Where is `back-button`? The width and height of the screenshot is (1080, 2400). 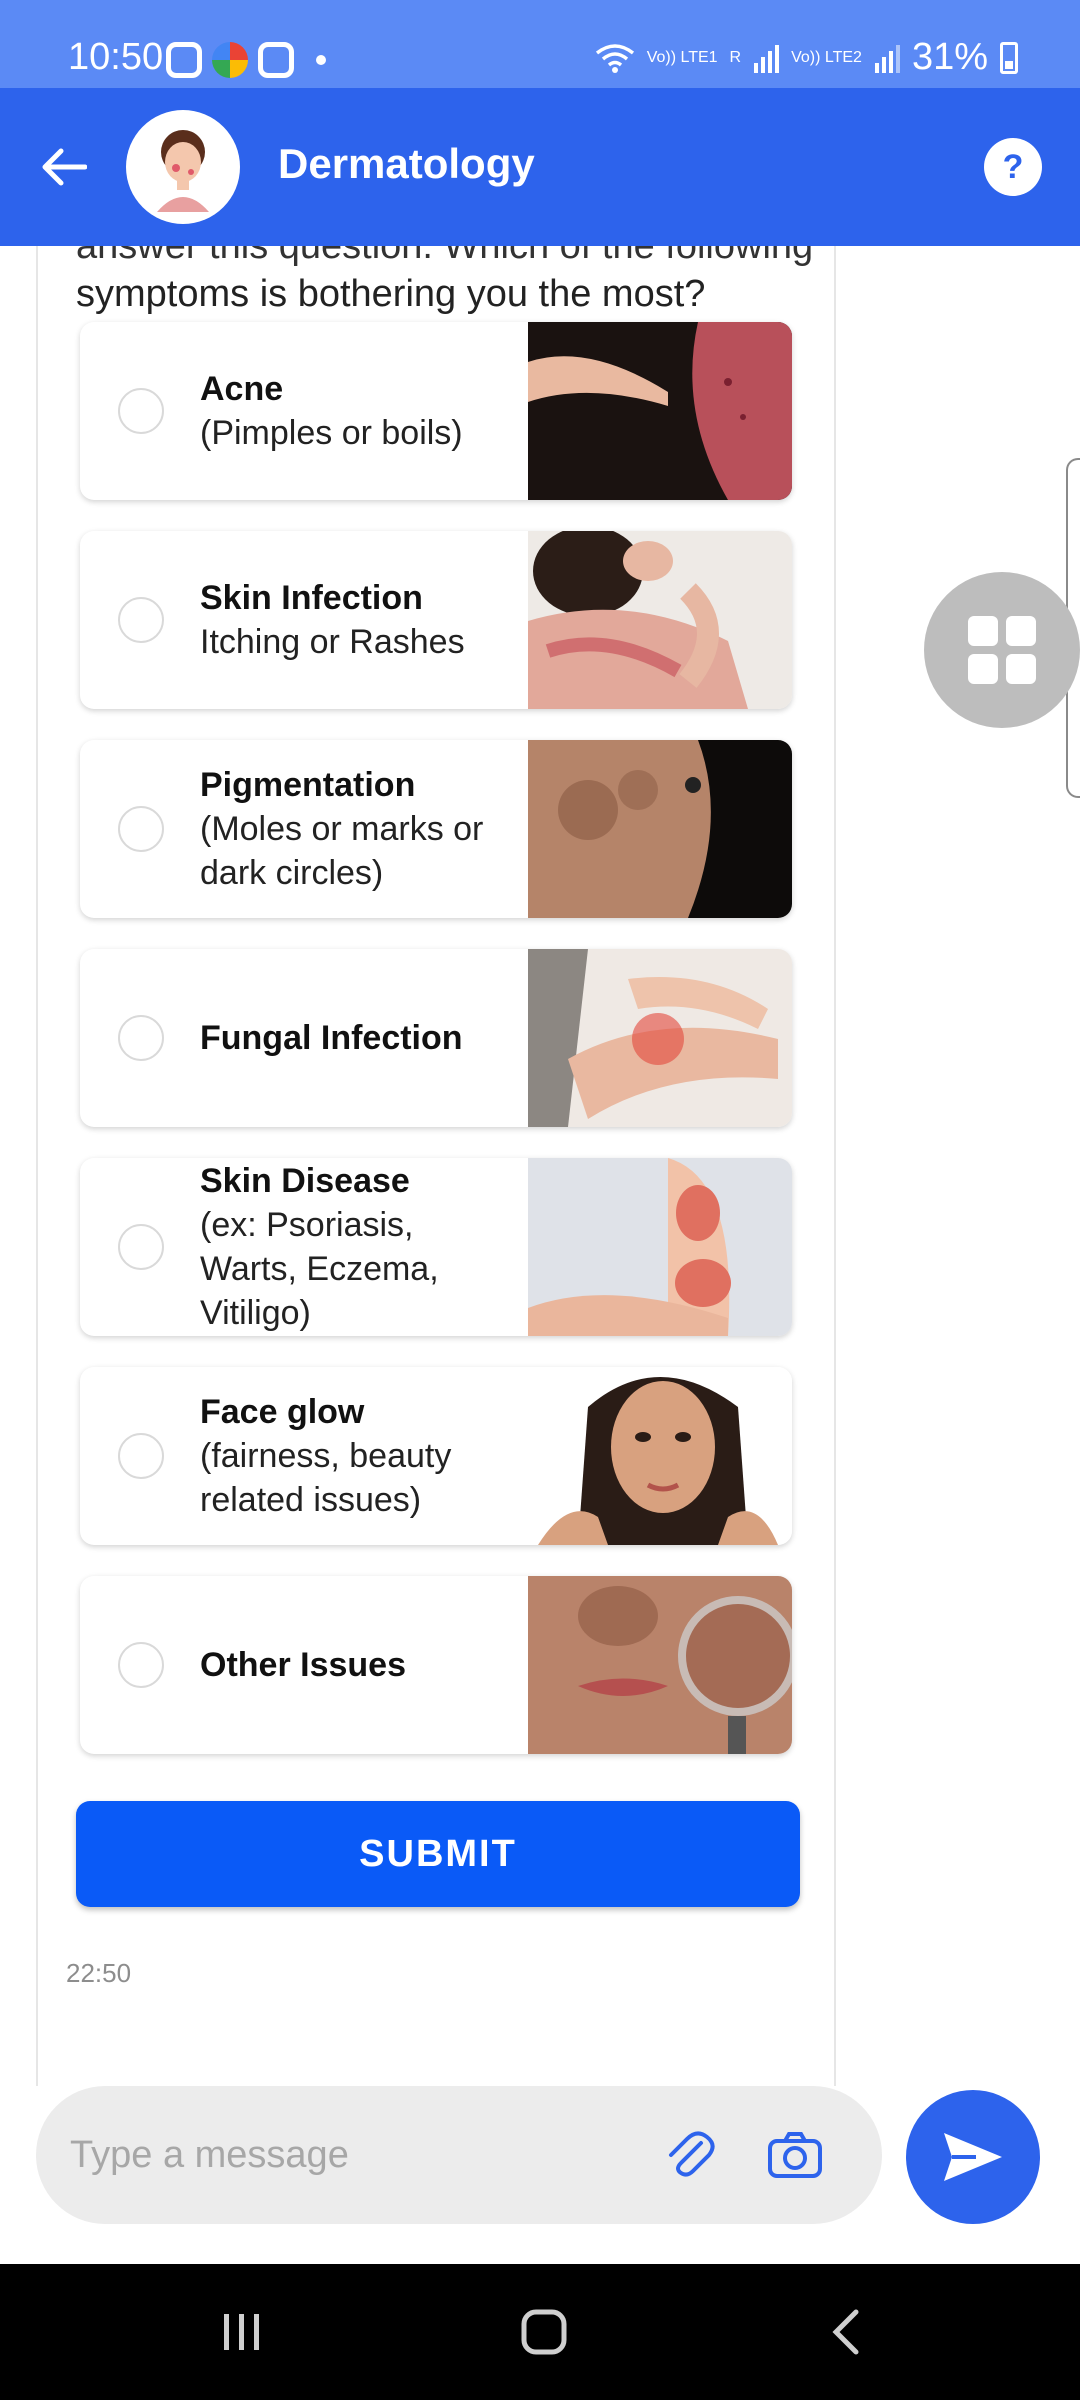
back-button is located at coordinates (63, 167).